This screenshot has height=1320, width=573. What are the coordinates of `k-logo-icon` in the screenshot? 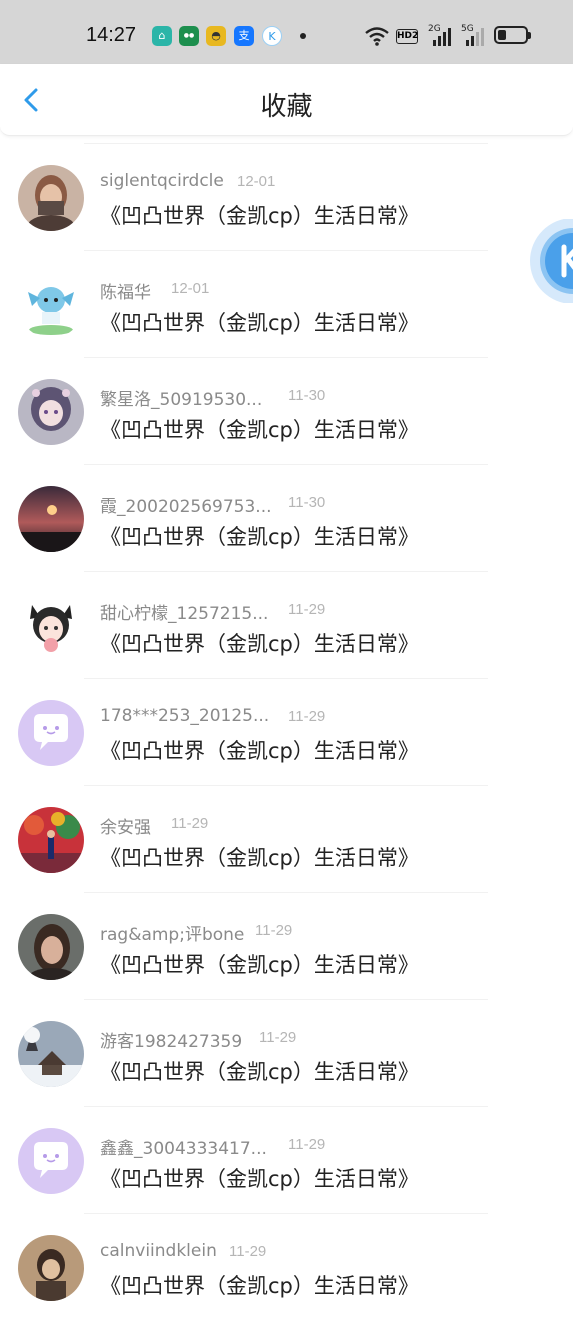 It's located at (551, 261).